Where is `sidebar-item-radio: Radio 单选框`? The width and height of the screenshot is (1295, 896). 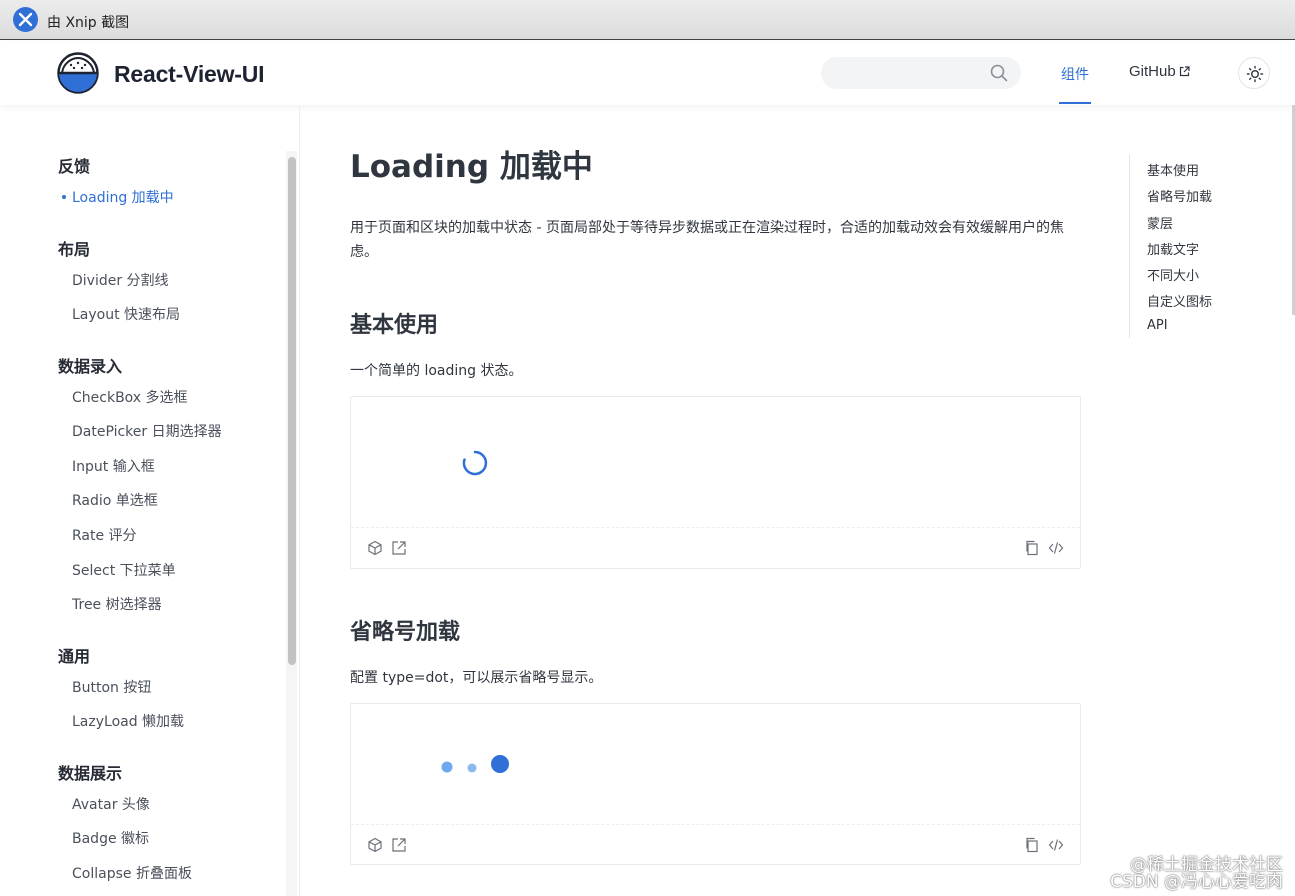
sidebar-item-radio: Radio 单选框 is located at coordinates (115, 500).